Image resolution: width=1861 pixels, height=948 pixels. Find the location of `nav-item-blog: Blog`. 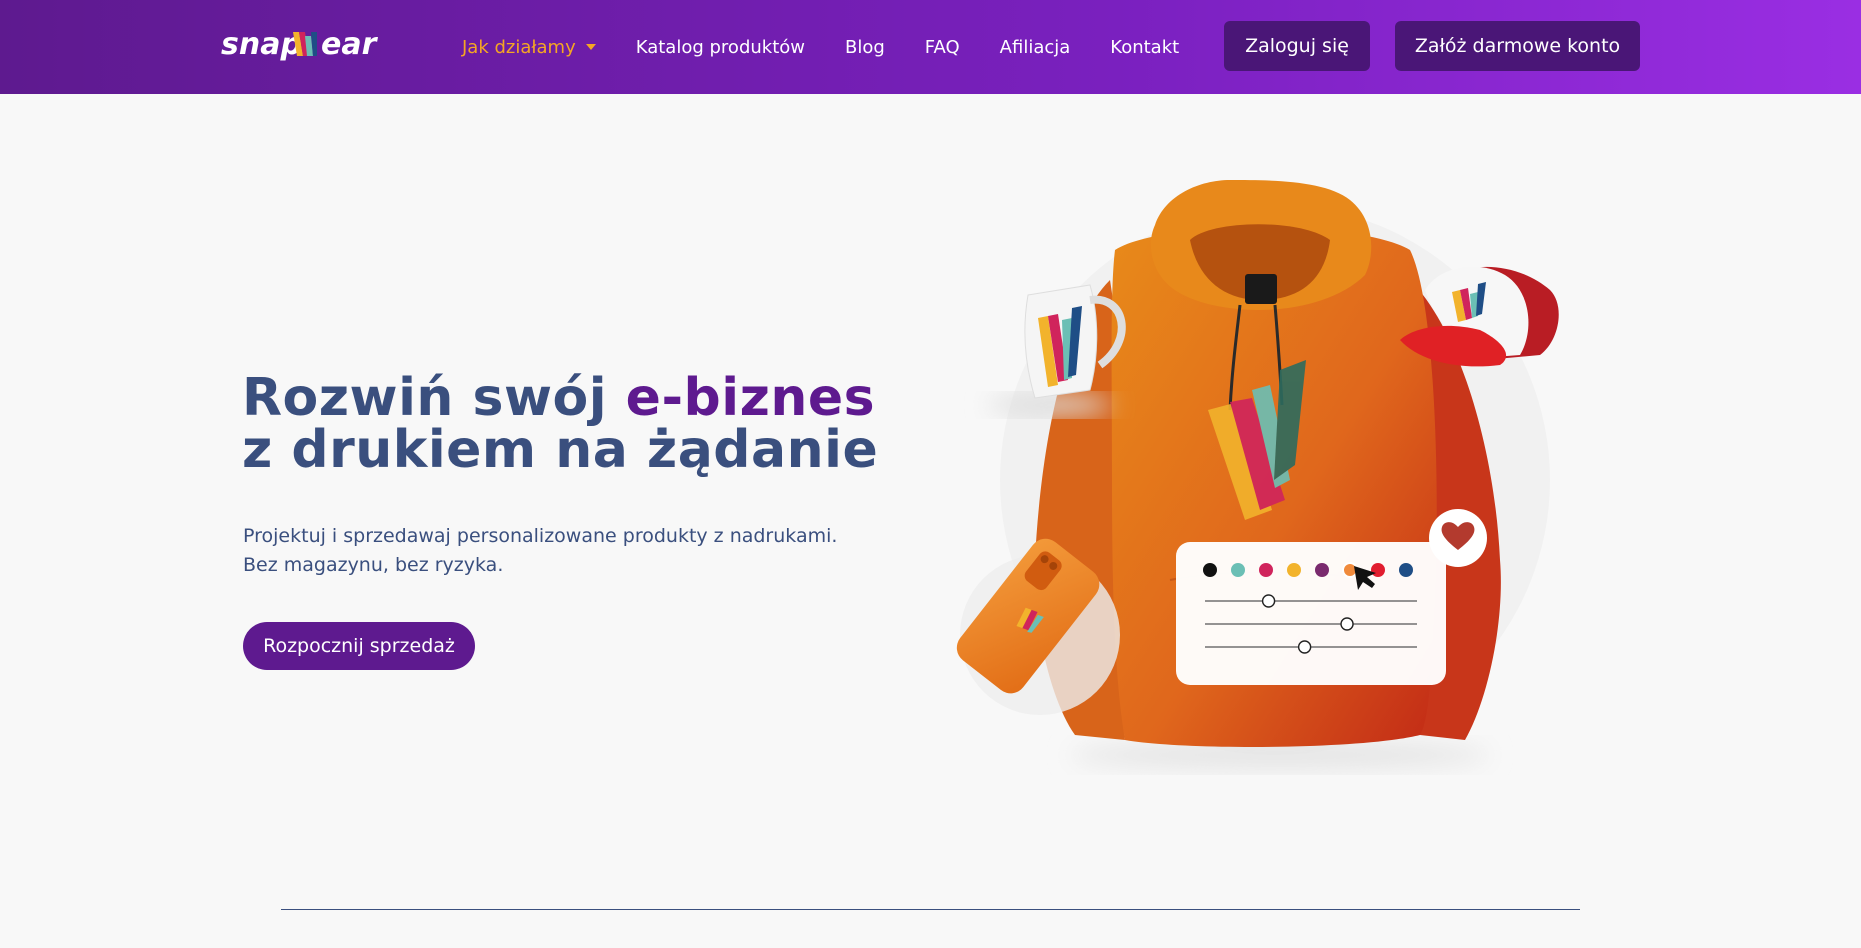

nav-item-blog: Blog is located at coordinates (865, 47).